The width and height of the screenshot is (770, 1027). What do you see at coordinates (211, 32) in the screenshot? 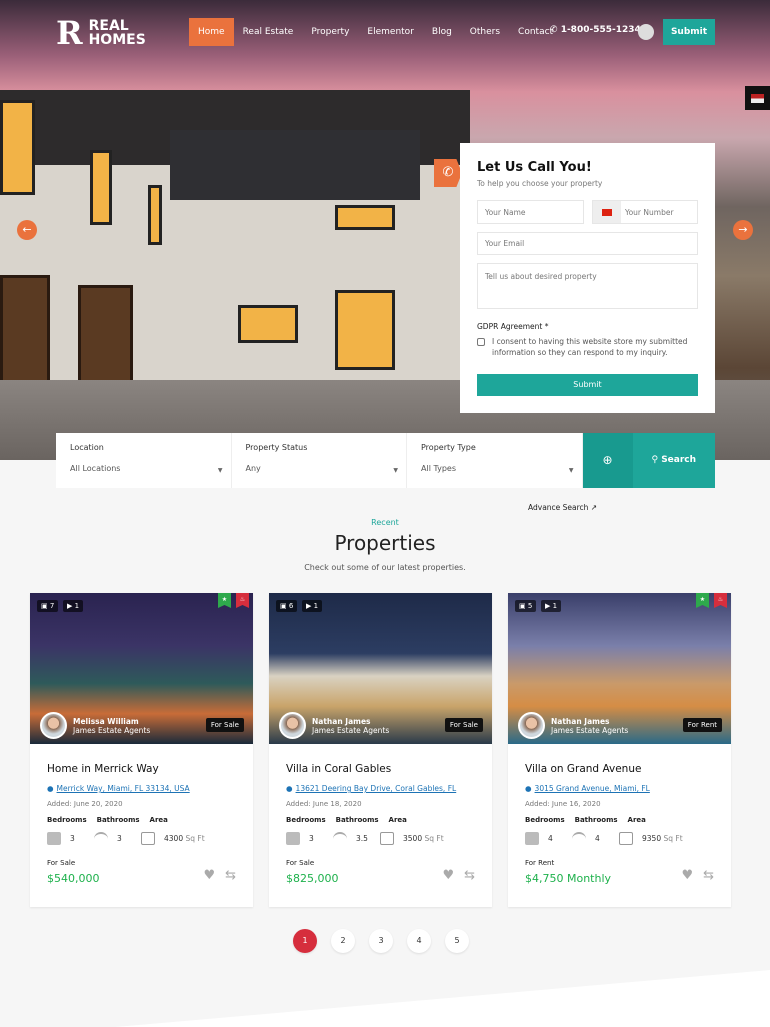
I see `menu-item-home: Home` at bounding box center [211, 32].